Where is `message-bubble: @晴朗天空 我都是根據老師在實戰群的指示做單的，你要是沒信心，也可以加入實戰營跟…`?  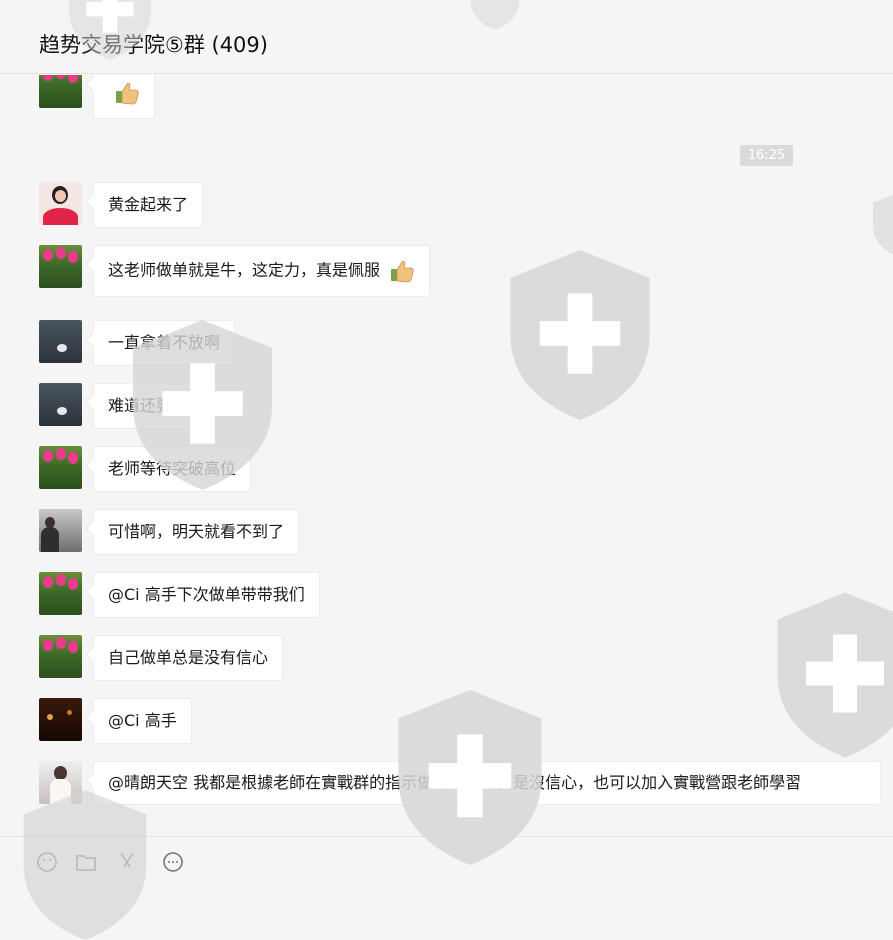
message-bubble: @晴朗天空 我都是根據老師在實戰群的指示做單的，你要是沒信心，也可以加入實戰營跟… is located at coordinates (487, 783).